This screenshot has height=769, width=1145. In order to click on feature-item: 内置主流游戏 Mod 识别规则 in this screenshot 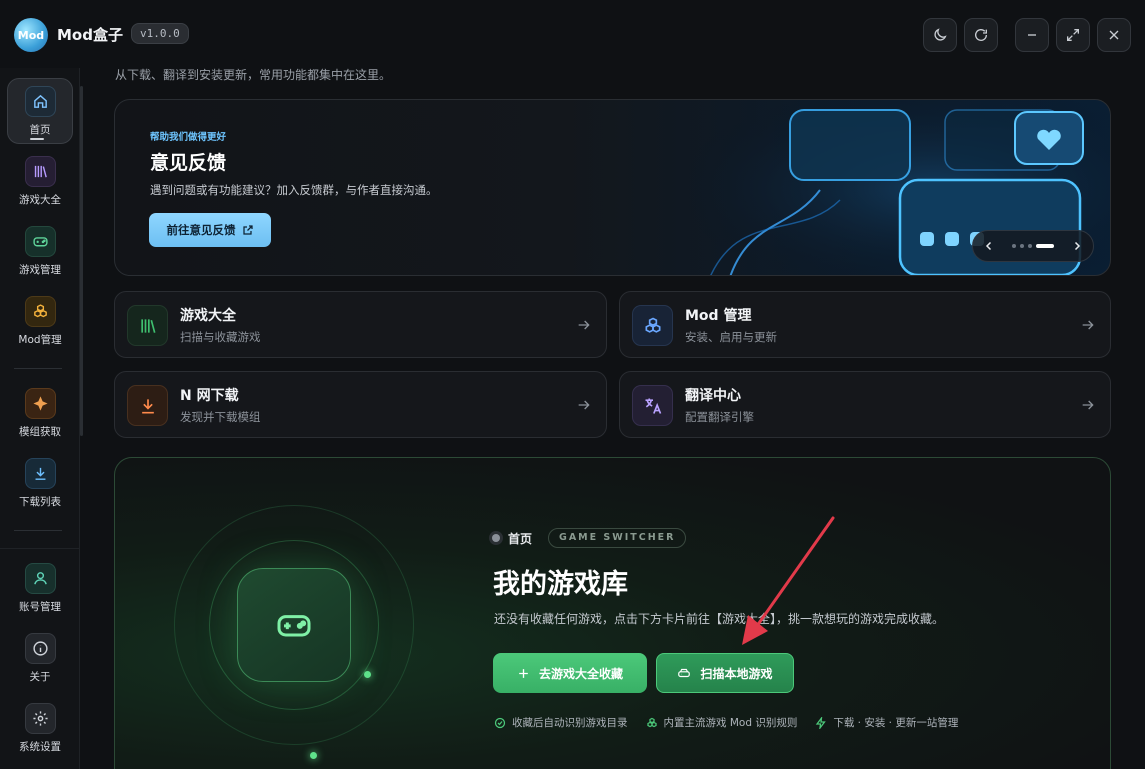, I will do `click(722, 722)`.